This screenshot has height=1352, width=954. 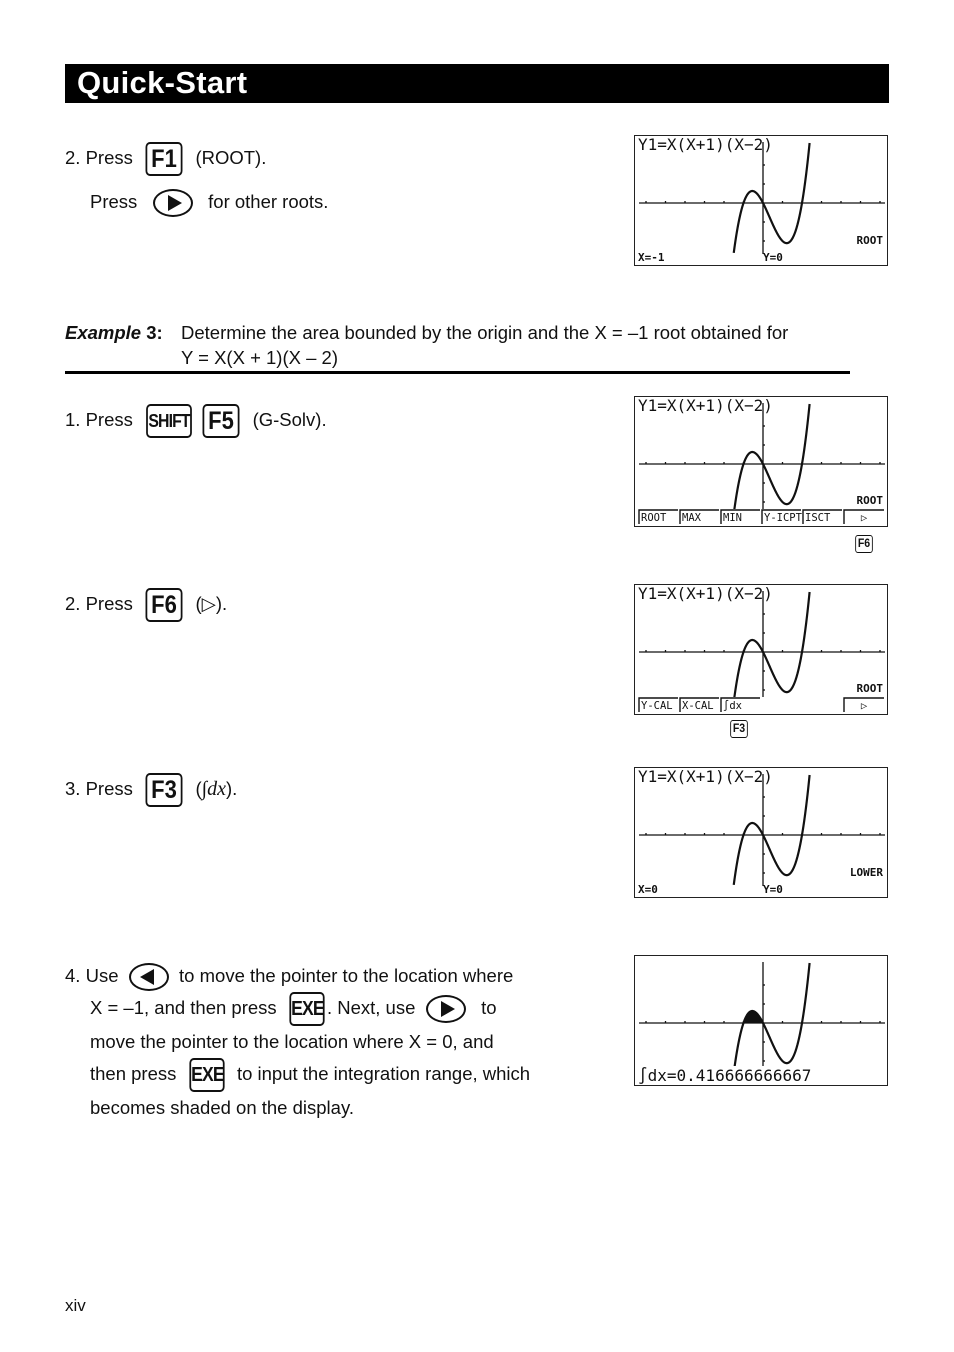 I want to click on step-1: 1. Press SHIFT F5 (G-Solv)., so click(x=196, y=421).